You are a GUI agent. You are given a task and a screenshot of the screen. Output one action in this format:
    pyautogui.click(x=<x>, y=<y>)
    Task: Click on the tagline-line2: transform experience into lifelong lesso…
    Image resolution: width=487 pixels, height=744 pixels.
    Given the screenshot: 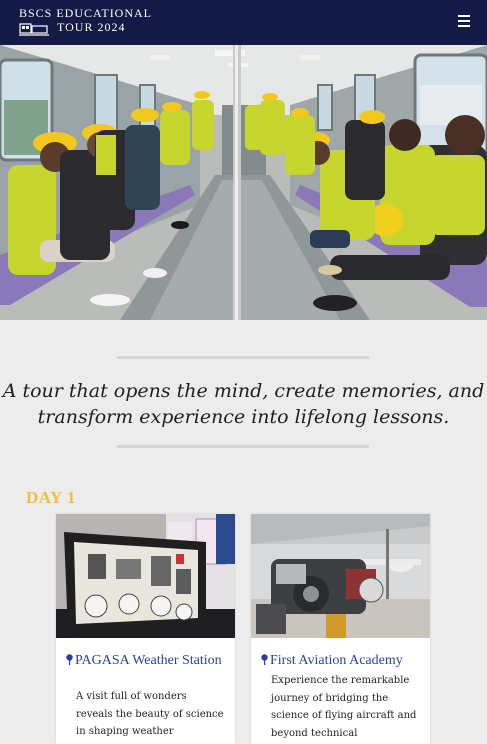 What is the action you would take?
    pyautogui.click(x=243, y=417)
    